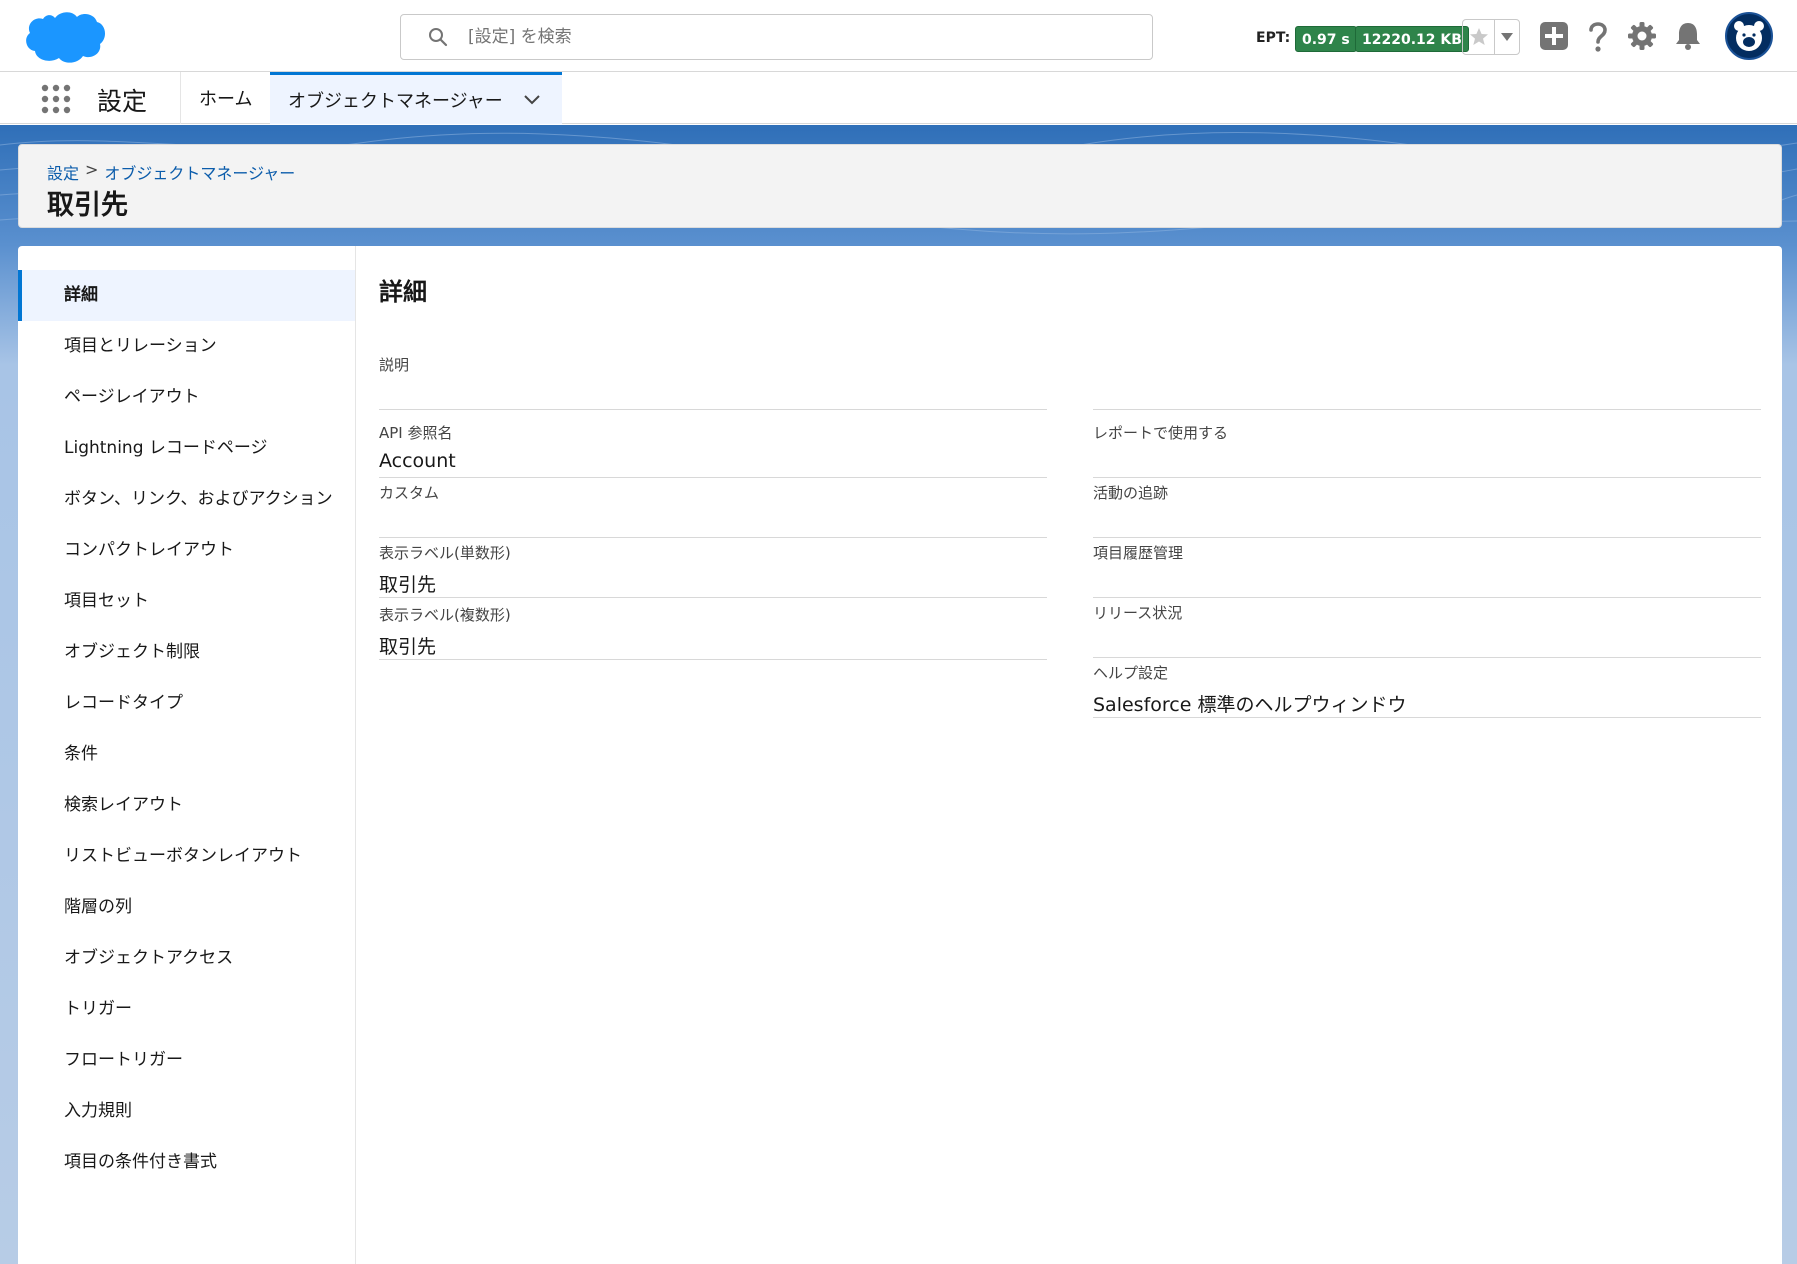 This screenshot has width=1797, height=1264. I want to click on favorites-menu-button, so click(1507, 37).